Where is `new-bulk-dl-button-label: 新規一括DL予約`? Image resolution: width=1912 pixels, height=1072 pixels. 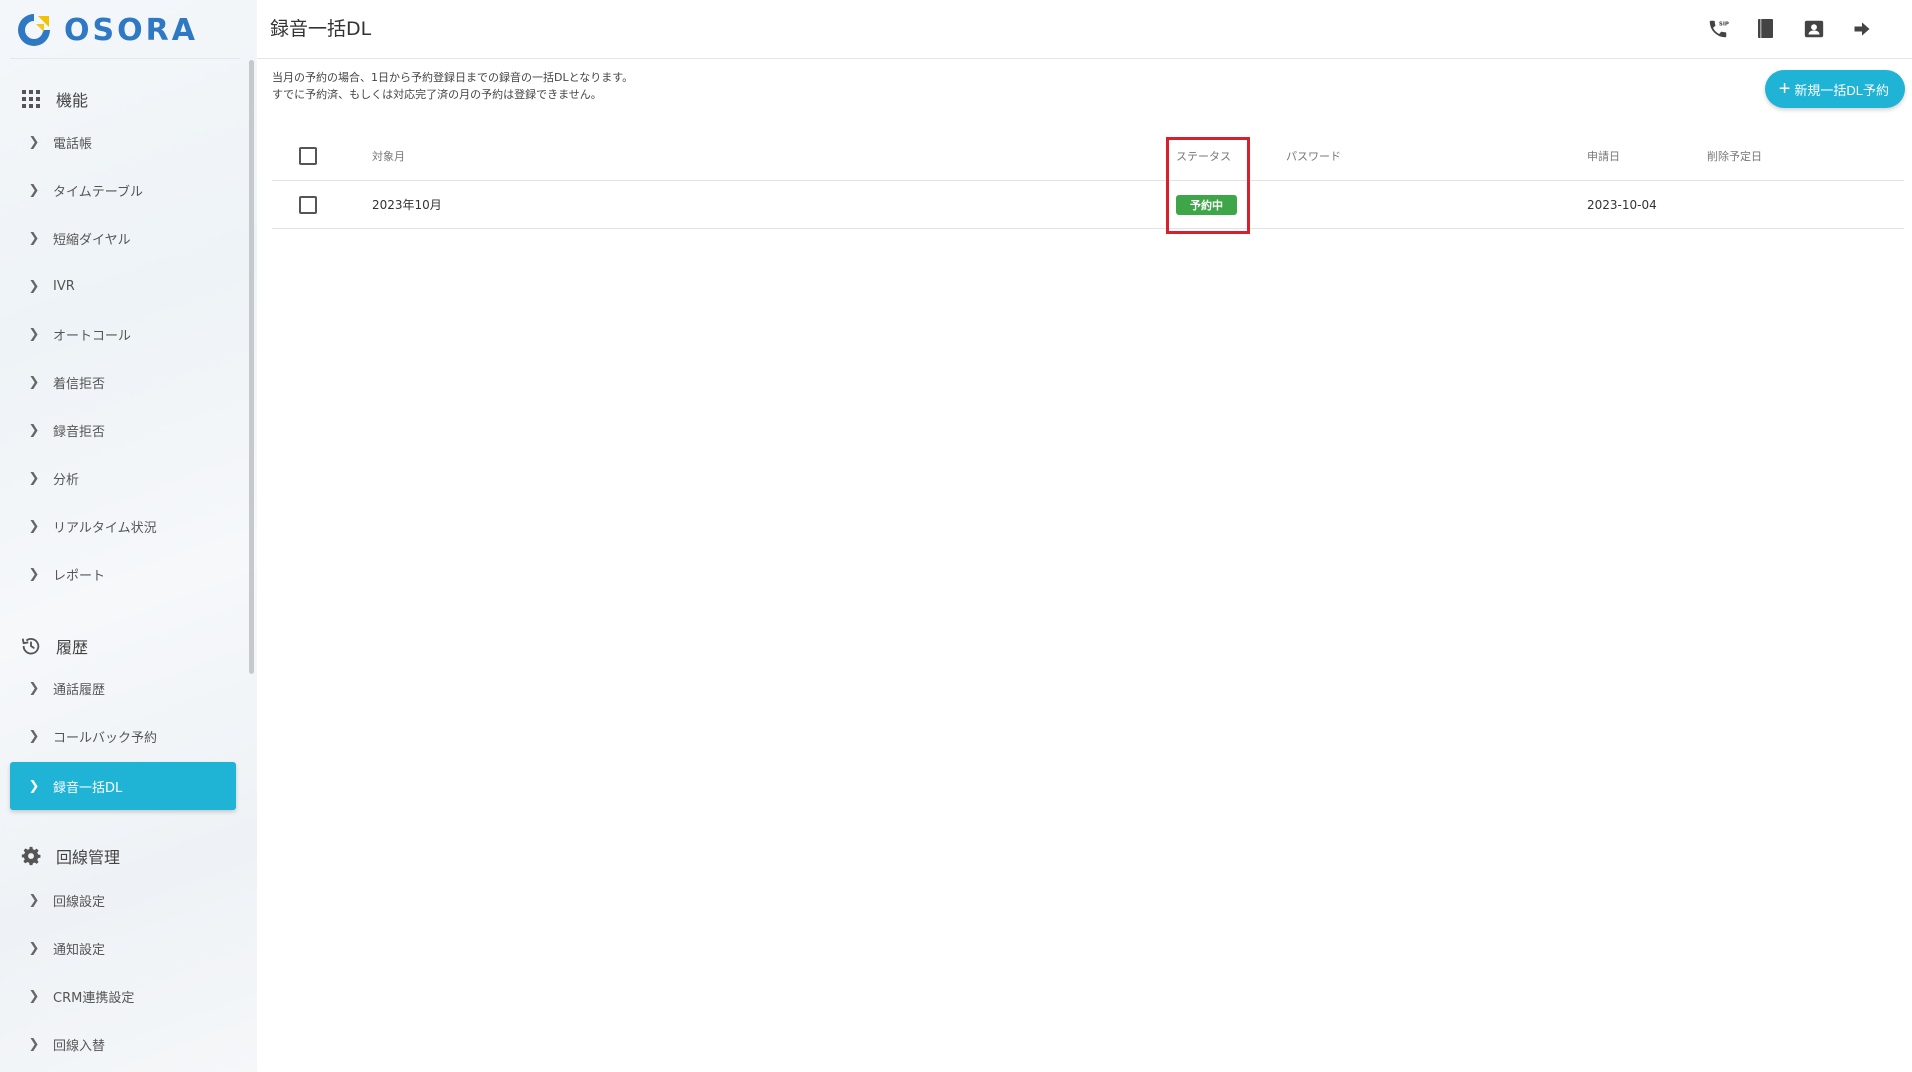
new-bulk-dl-button-label: 新規一括DL予約 is located at coordinates (1841, 90).